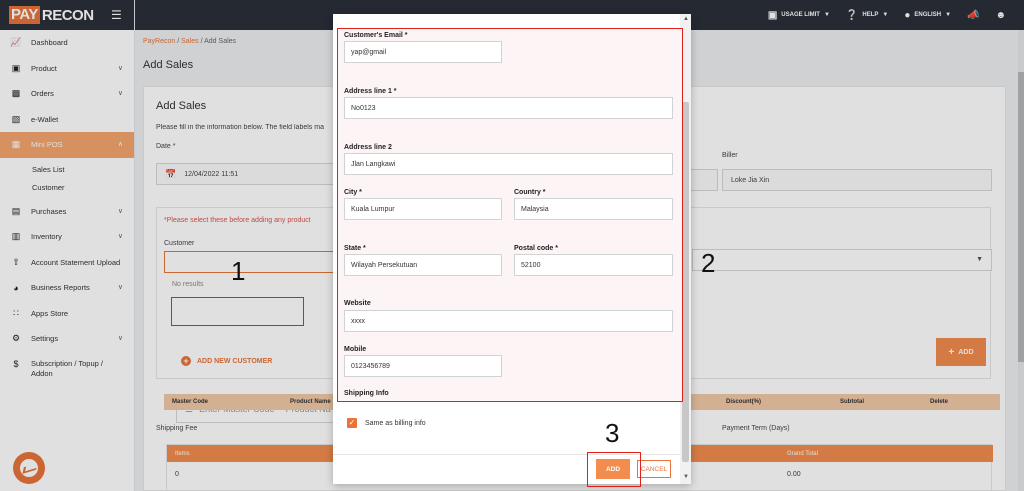 The width and height of the screenshot is (1024, 491). What do you see at coordinates (366, 393) in the screenshot?
I see `shipping-info-label: Shipping Info` at bounding box center [366, 393].